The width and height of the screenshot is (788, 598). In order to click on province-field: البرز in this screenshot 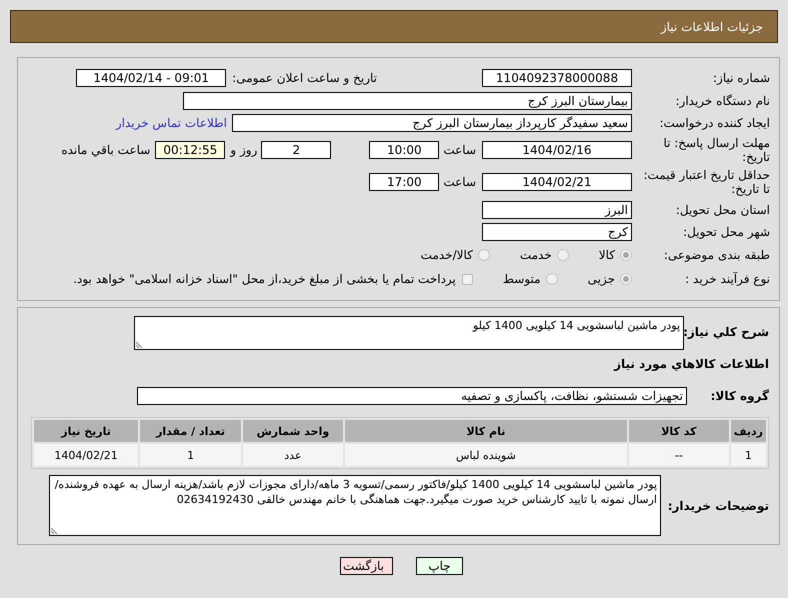, I will do `click(557, 209)`.